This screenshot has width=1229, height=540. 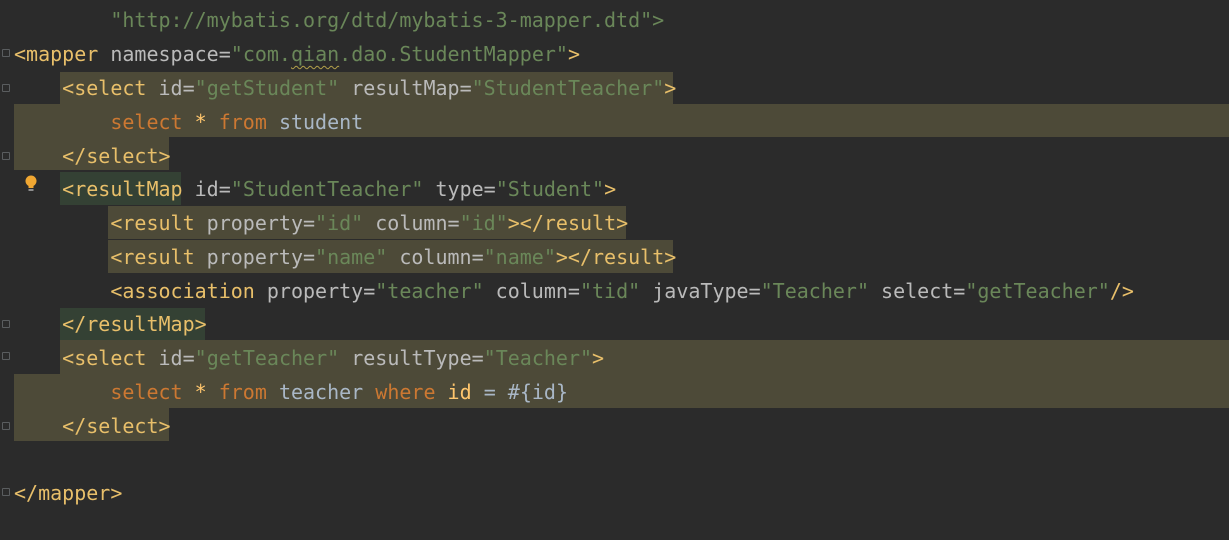 What do you see at coordinates (917, 291) in the screenshot?
I see `select-attribute: select` at bounding box center [917, 291].